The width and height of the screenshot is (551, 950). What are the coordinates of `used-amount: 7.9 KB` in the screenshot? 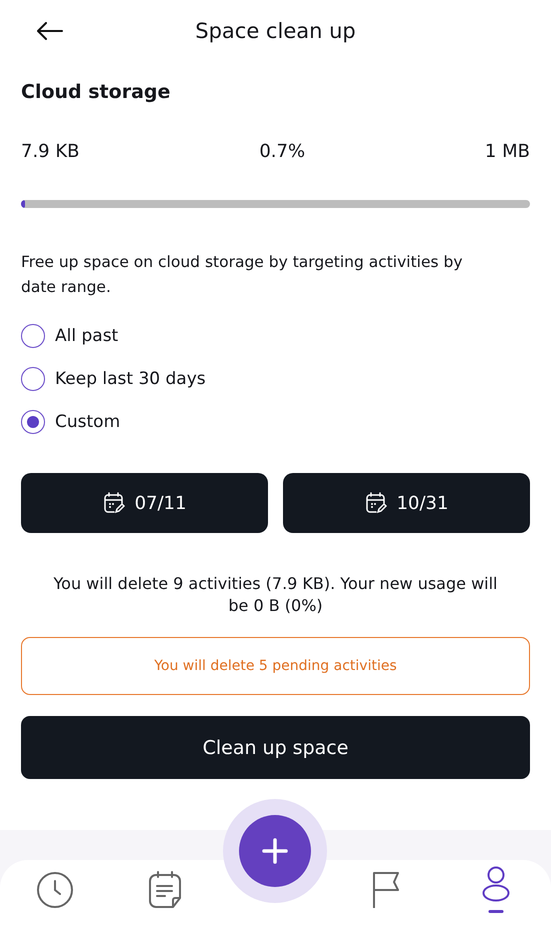 It's located at (50, 151).